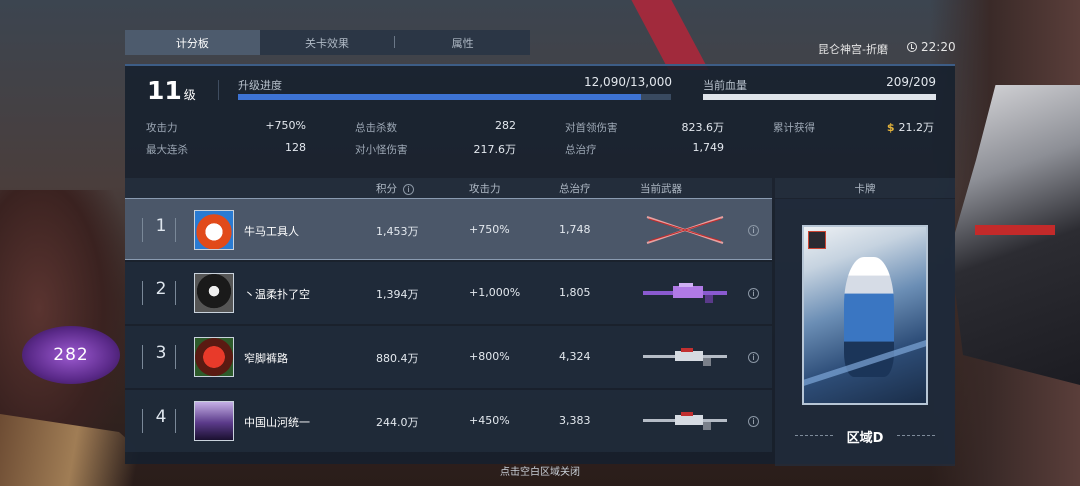 Image resolution: width=1080 pixels, height=486 pixels. I want to click on player-attack: +800%, so click(489, 356).